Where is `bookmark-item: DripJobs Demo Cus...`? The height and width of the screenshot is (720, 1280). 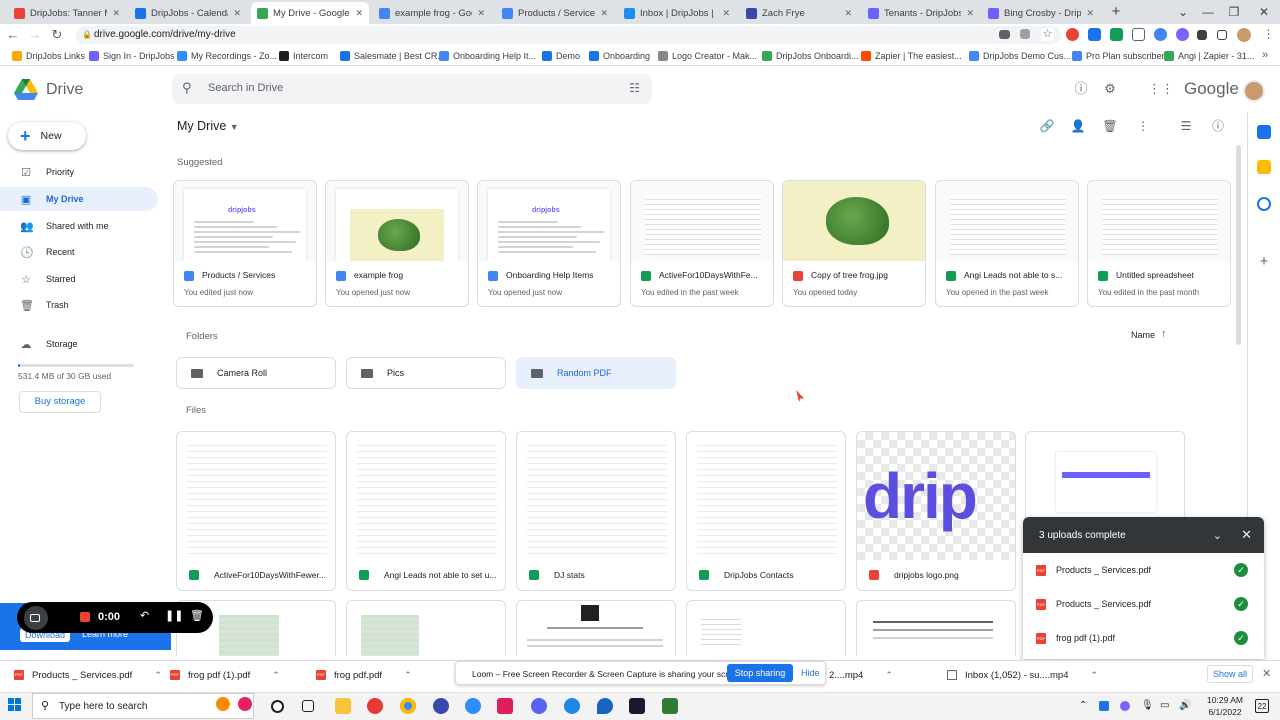 bookmark-item: DripJobs Demo Cus... is located at coordinates (1020, 56).